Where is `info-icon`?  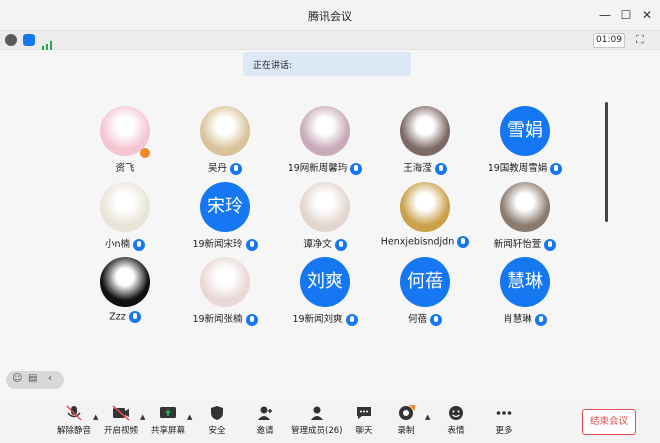 info-icon is located at coordinates (11, 40).